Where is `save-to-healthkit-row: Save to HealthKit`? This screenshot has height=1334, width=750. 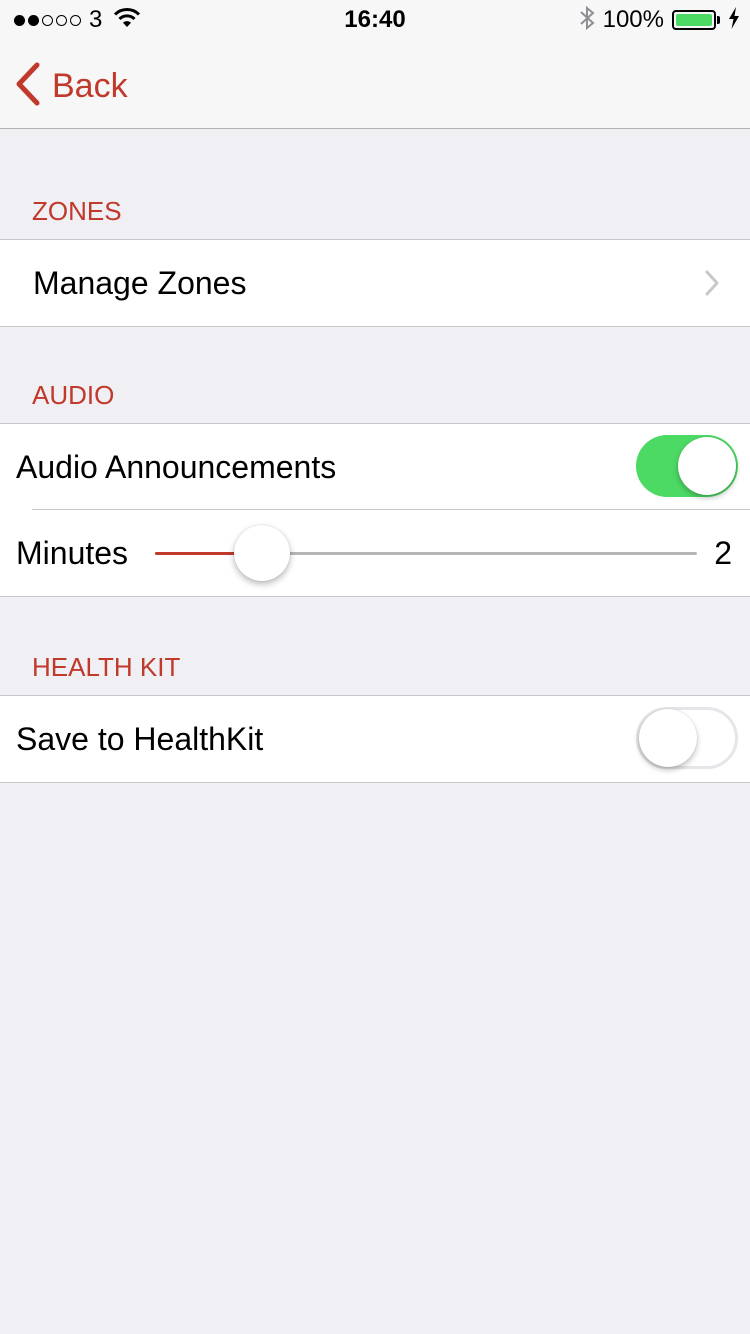 save-to-healthkit-row: Save to HealthKit is located at coordinates (375, 739).